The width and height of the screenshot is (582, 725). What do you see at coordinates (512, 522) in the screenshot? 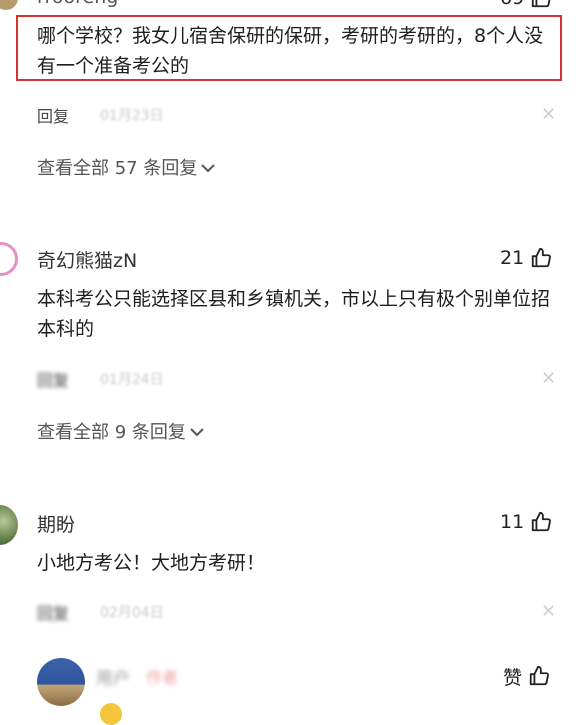
I see `like-count: 11` at bounding box center [512, 522].